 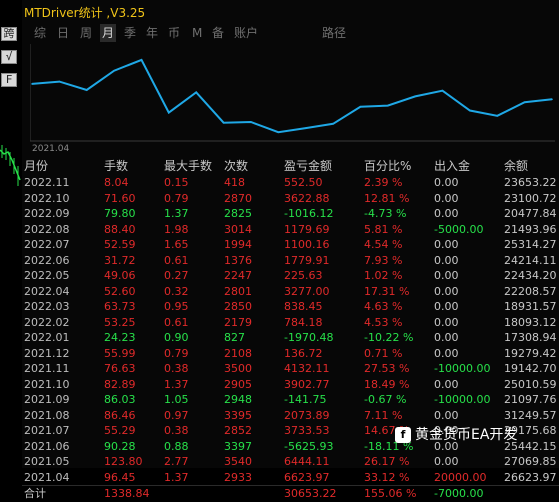 I want to click on tab-path: 路径, so click(x=334, y=33).